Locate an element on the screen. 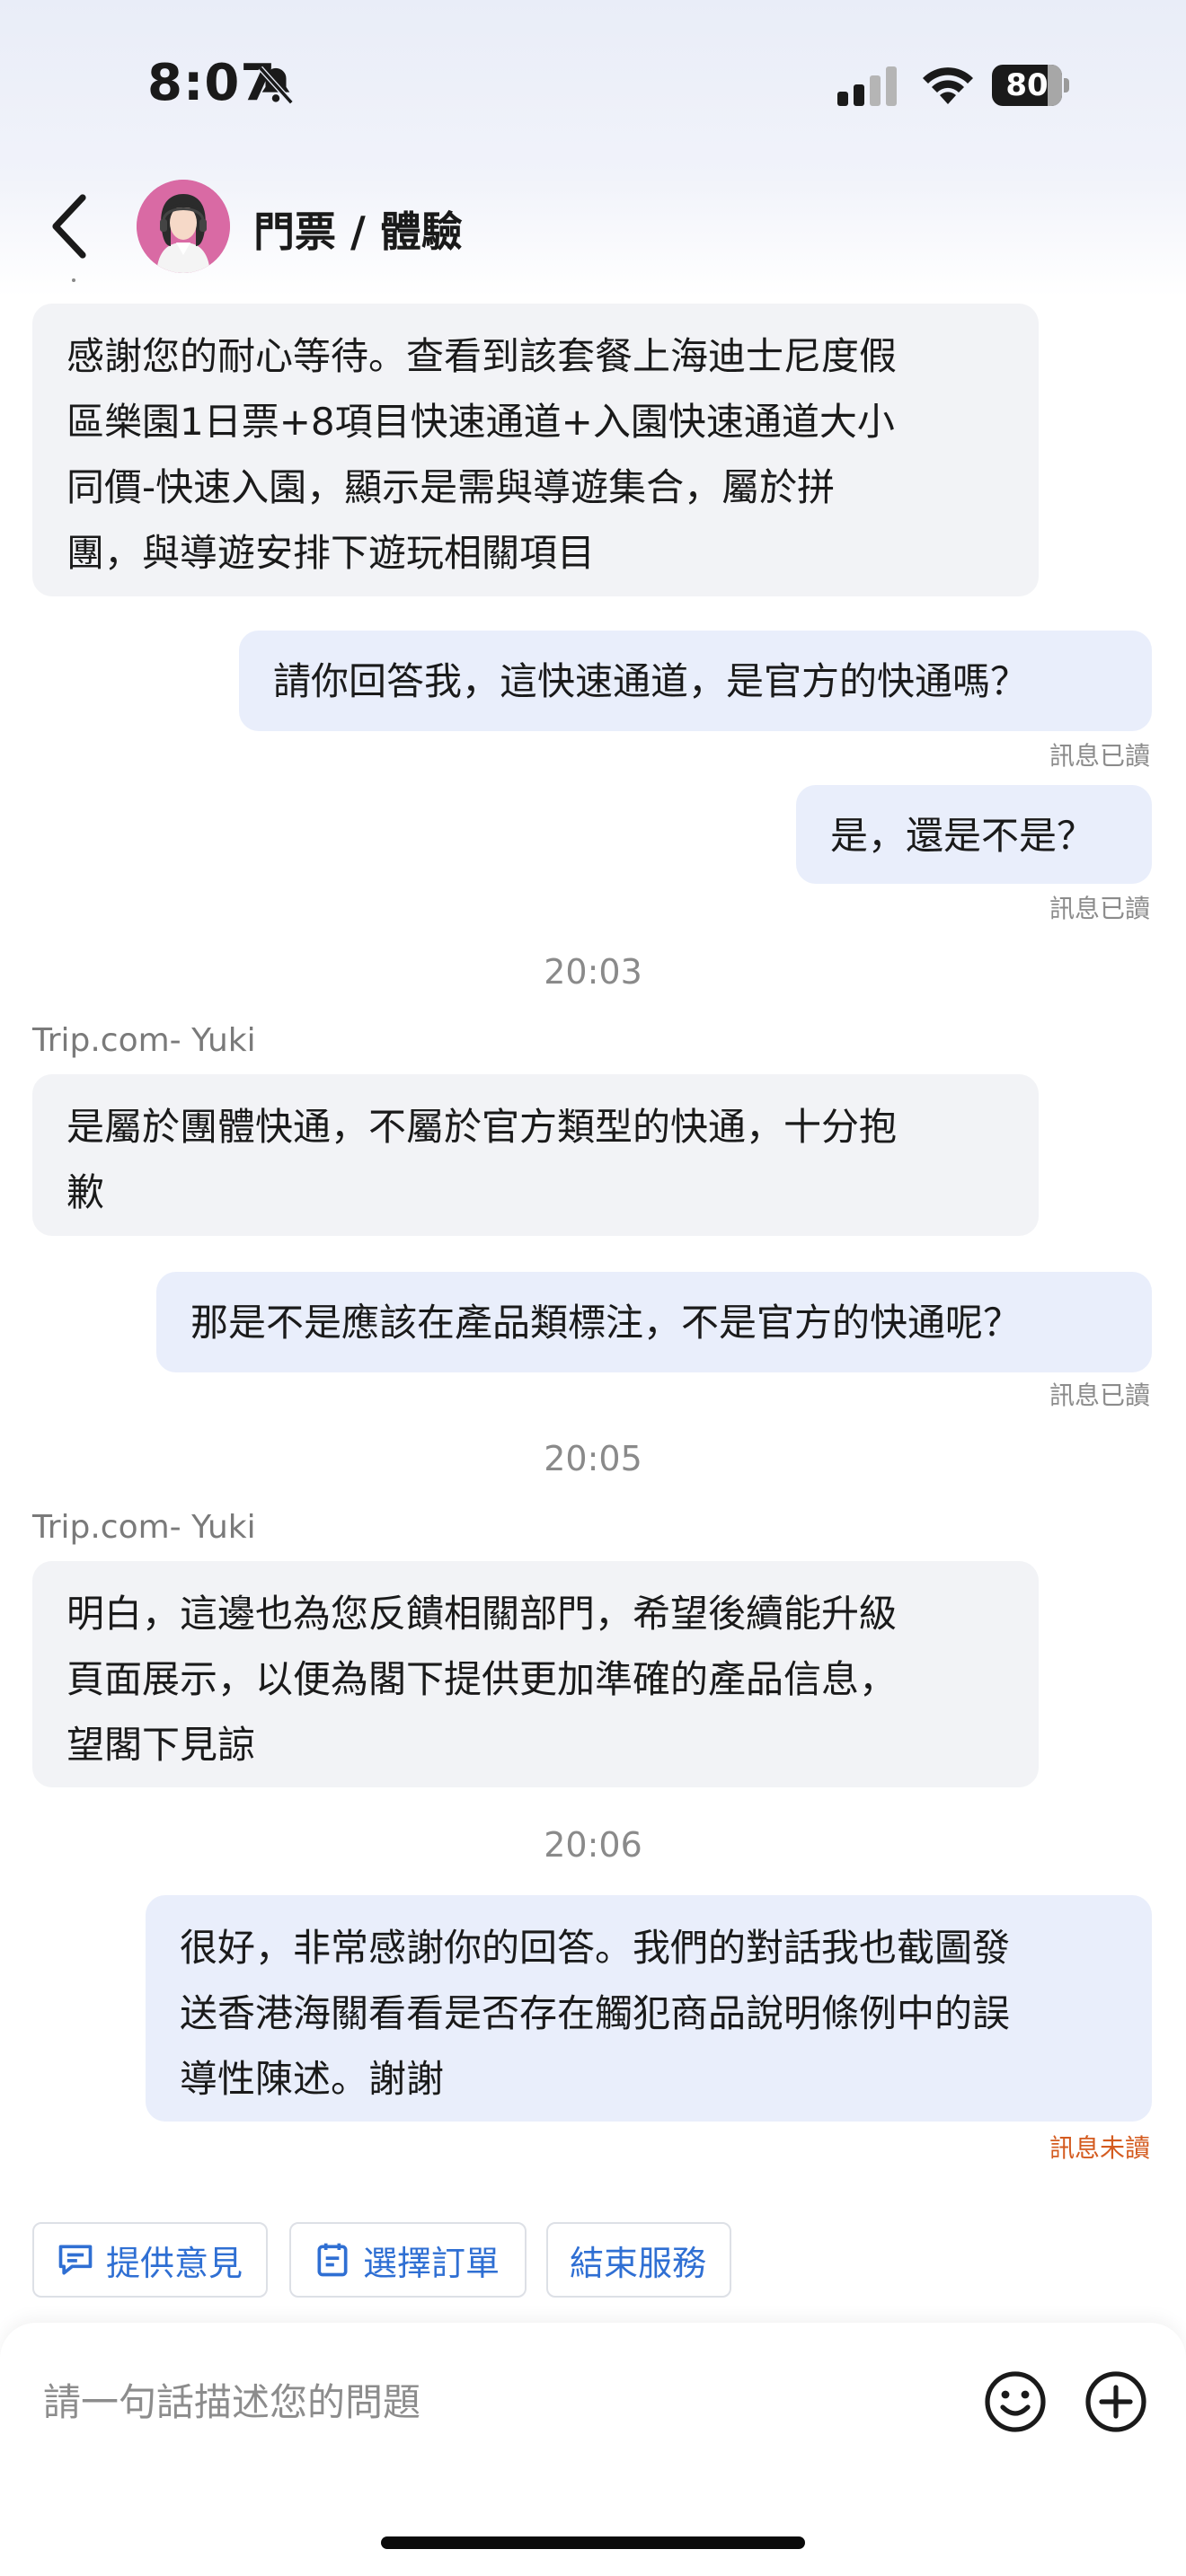  message-line: 導性陳述。謝謝 is located at coordinates (312, 2079).